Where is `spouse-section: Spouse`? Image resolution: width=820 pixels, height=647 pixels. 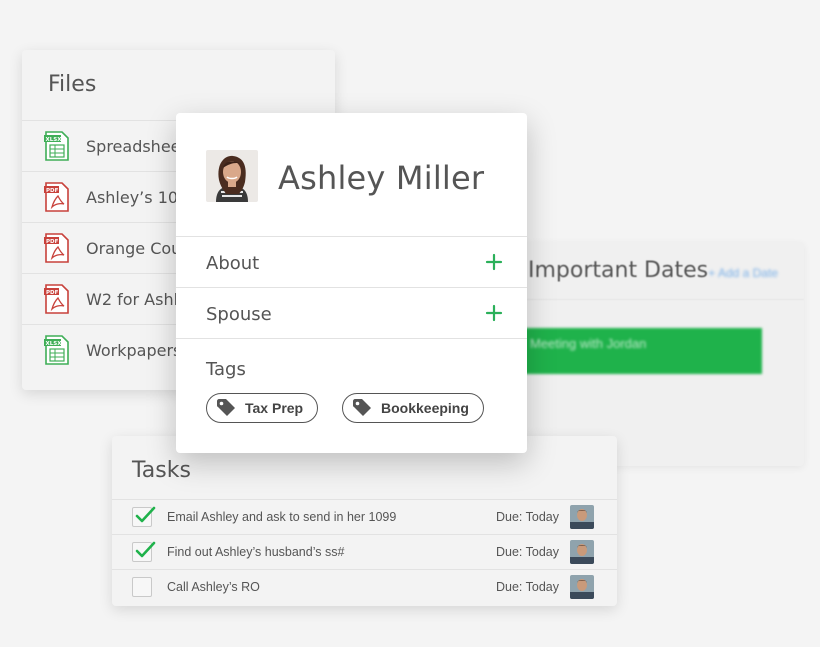 spouse-section: Spouse is located at coordinates (351, 313).